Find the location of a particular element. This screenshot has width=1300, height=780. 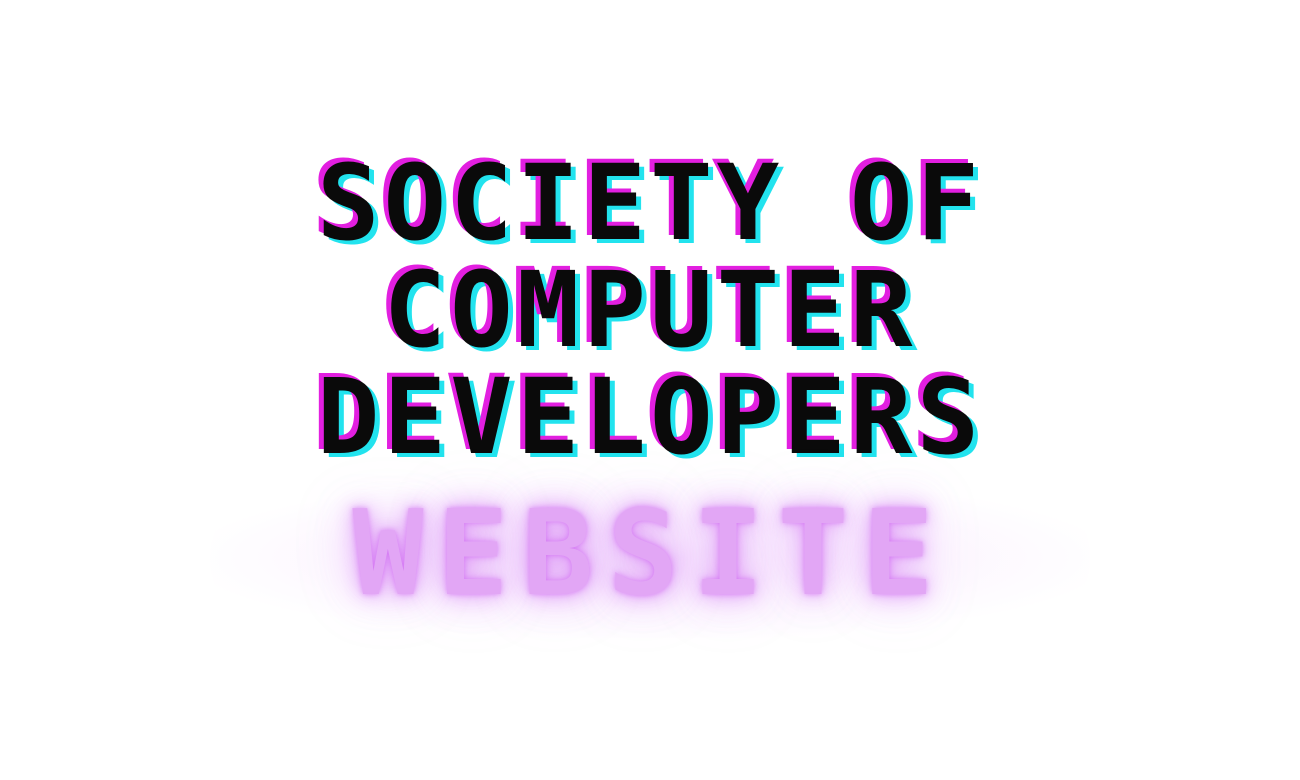

title-line-3: DEVELOPERS is located at coordinates (650, 417).